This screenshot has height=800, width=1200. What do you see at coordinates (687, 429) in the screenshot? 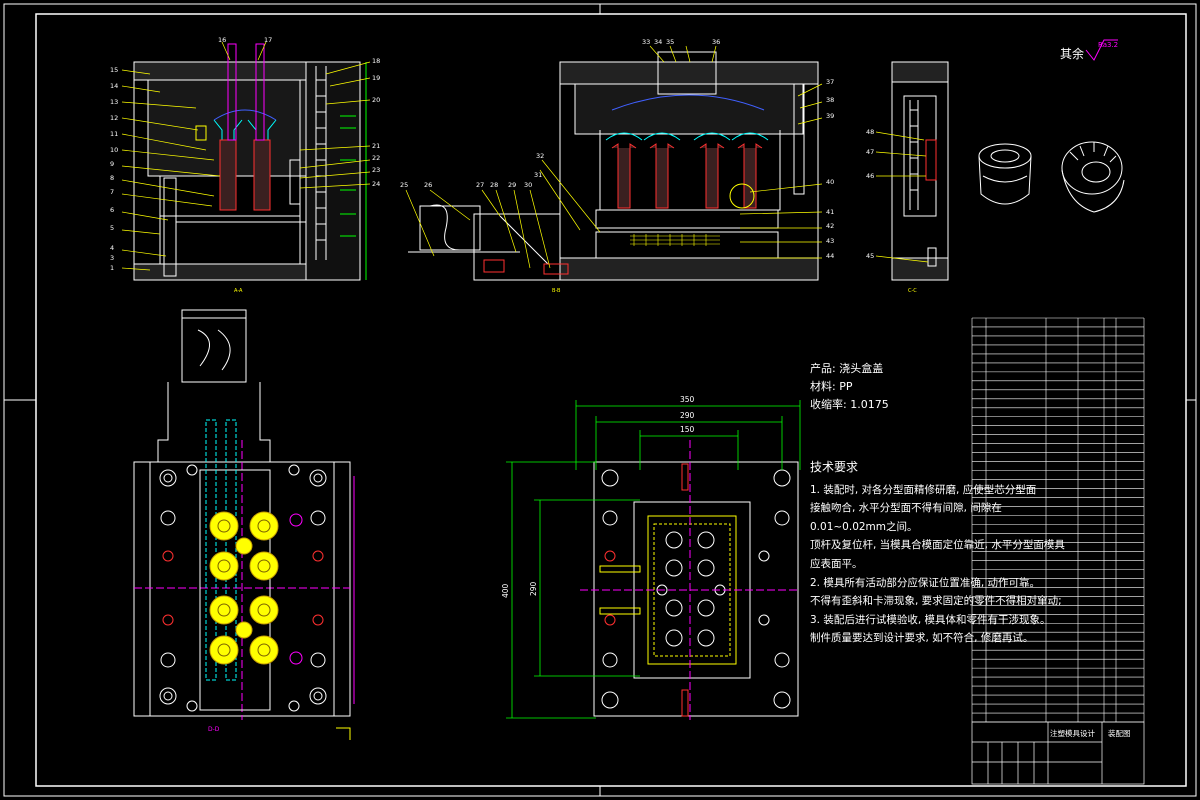
I see `dim-150: 150` at bounding box center [687, 429].